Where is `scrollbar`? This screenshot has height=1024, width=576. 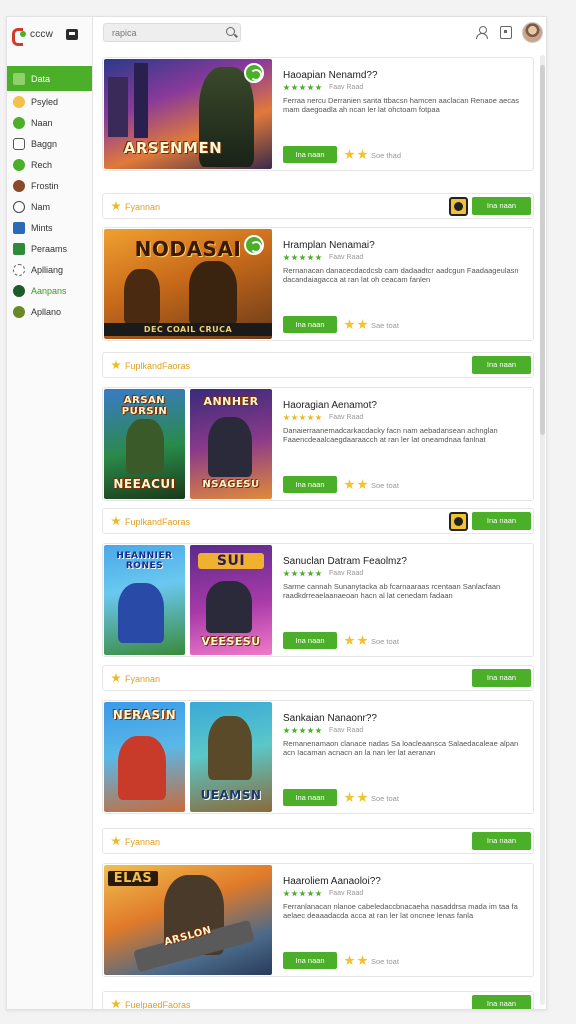 scrollbar is located at coordinates (542, 530).